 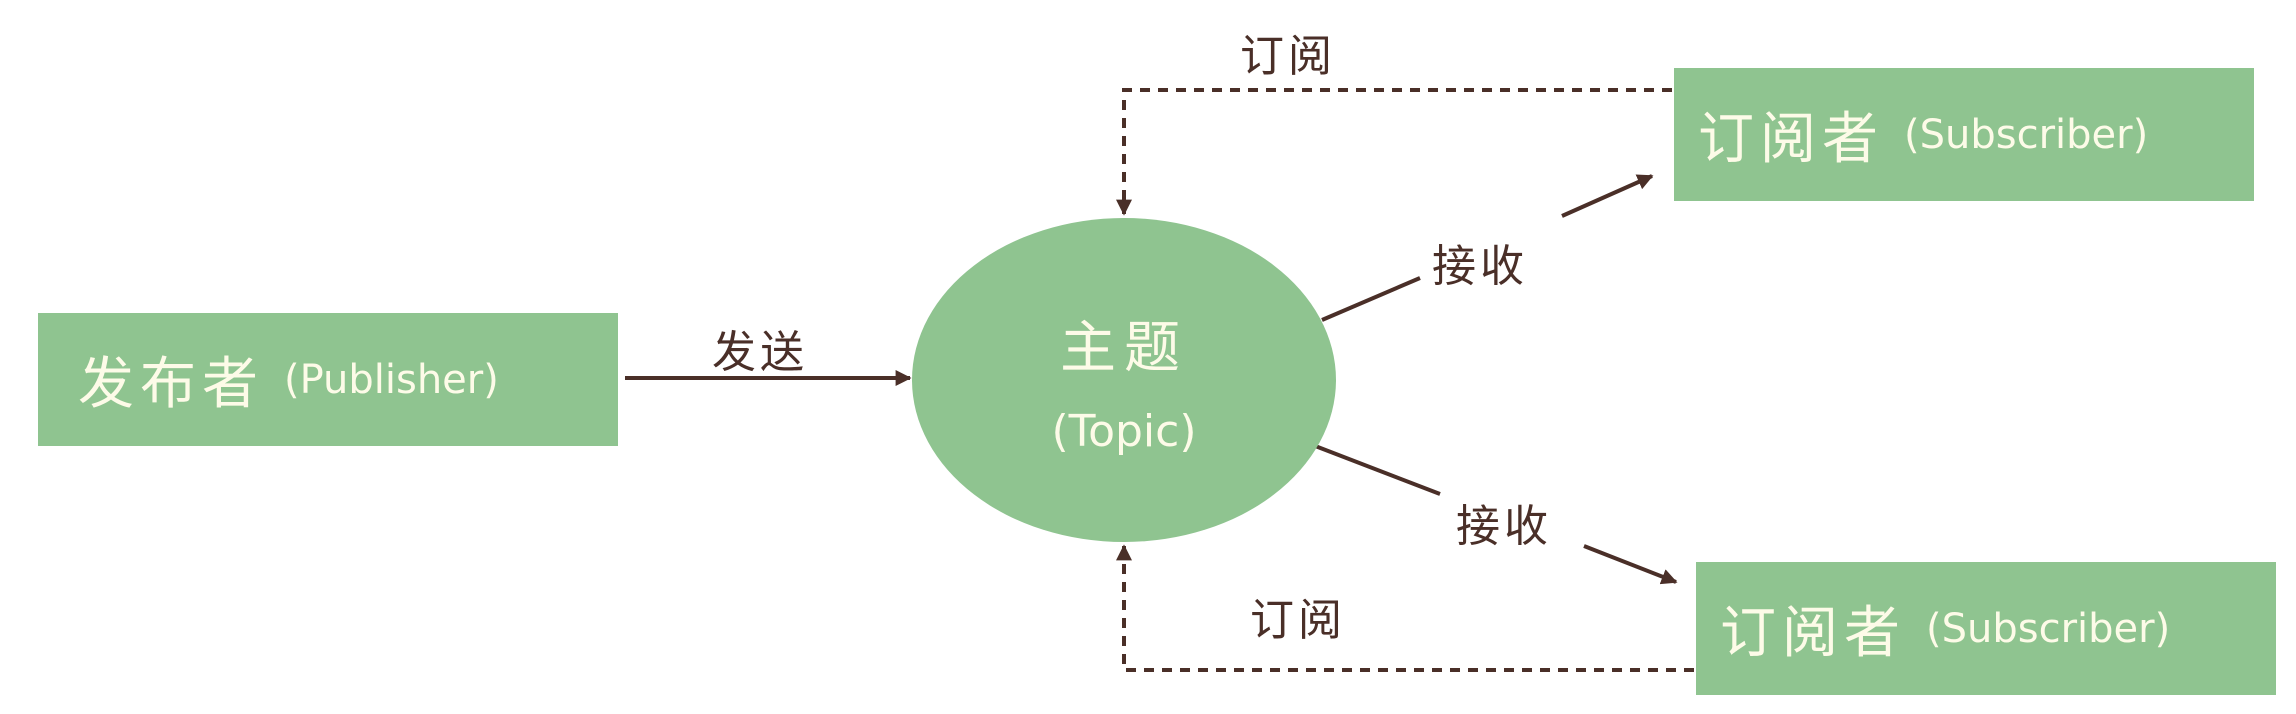 I want to click on subscriber-node-top: 订阅者 (Subscriber), so click(x=1964, y=134).